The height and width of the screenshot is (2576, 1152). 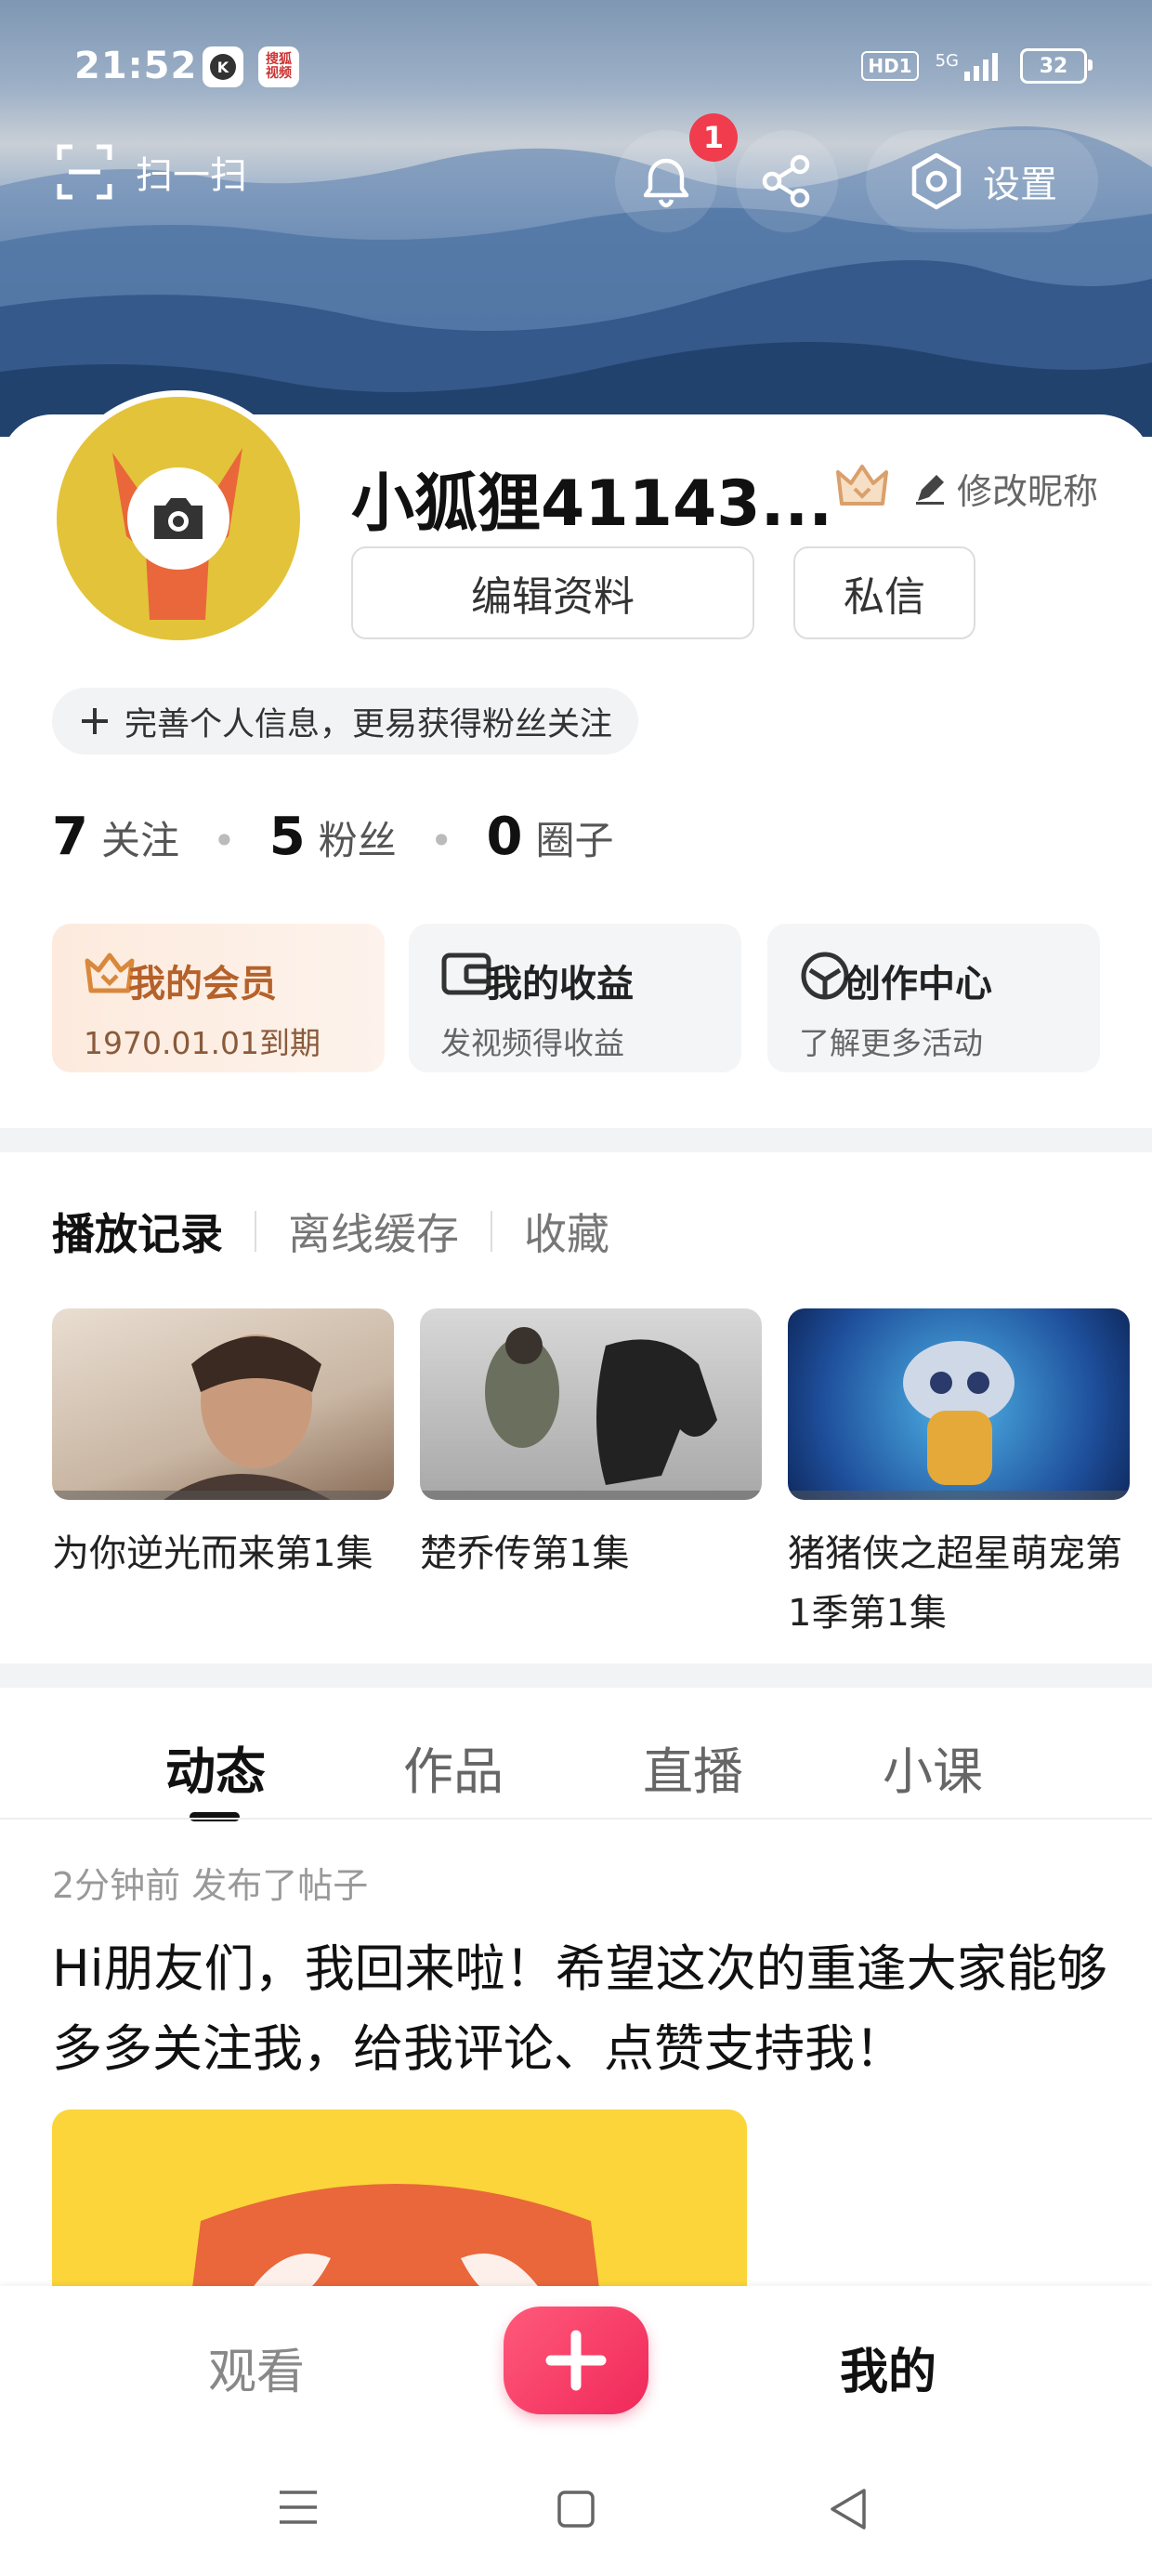 I want to click on circles-stat: 0 圈子, so click(x=550, y=837).